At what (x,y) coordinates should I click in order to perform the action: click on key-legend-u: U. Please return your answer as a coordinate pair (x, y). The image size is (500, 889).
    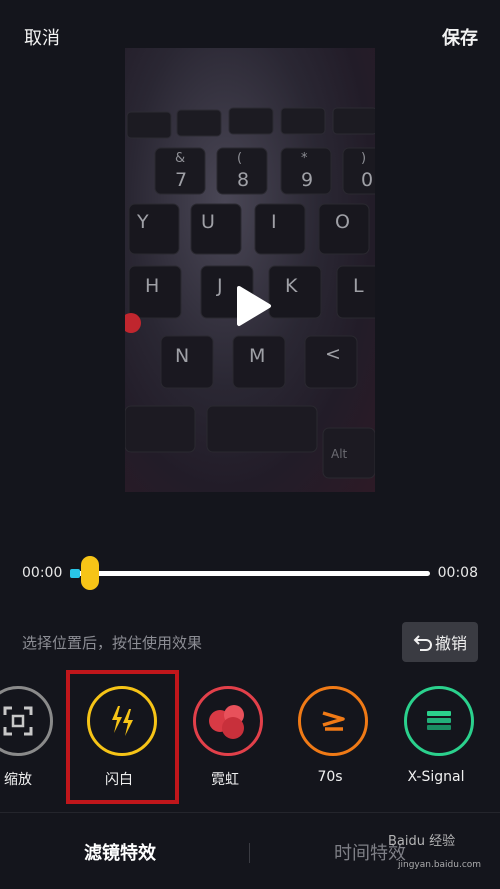
    Looking at the image, I should click on (208, 222).